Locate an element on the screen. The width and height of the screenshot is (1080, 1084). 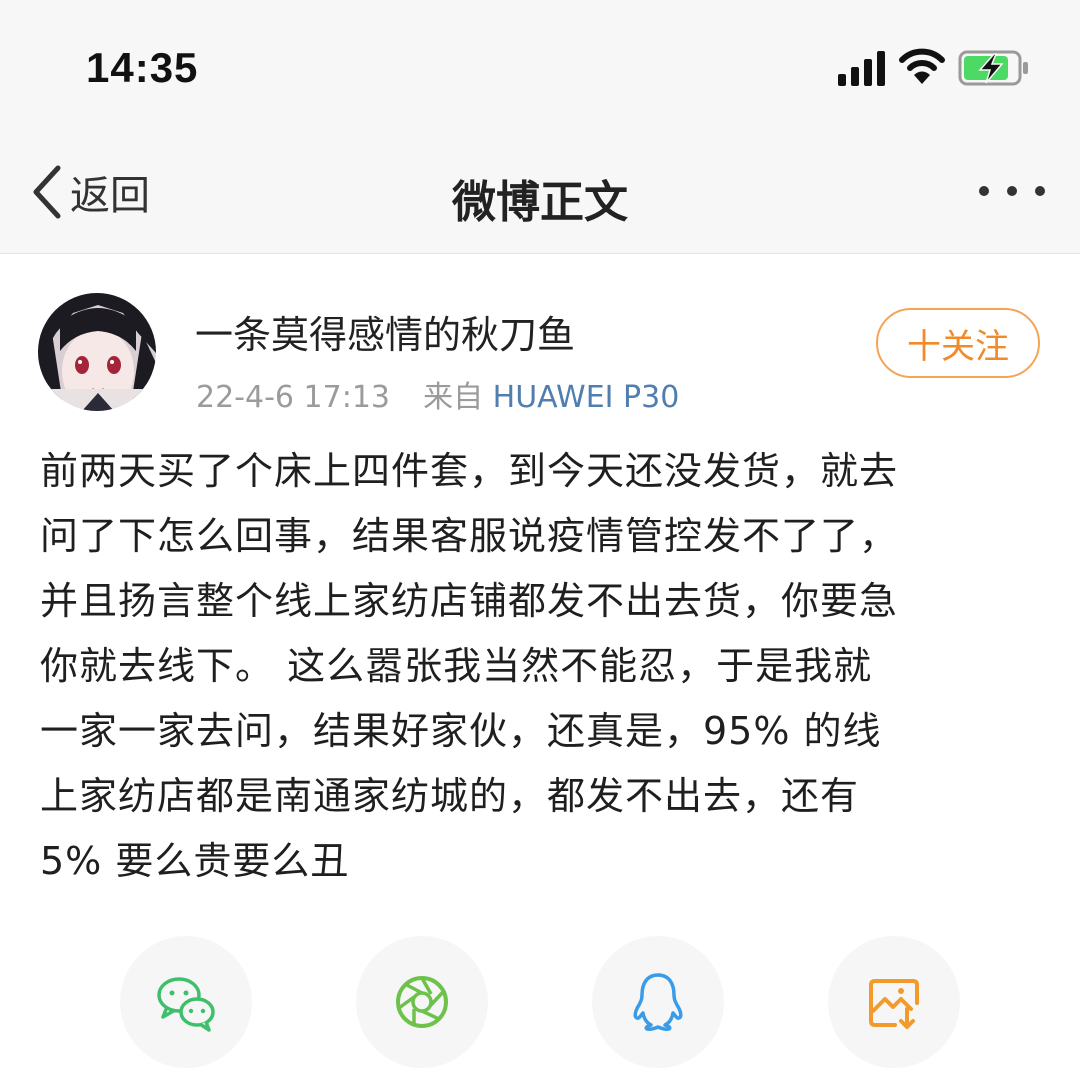
qq-penguin-icon is located at coordinates (658, 1002).